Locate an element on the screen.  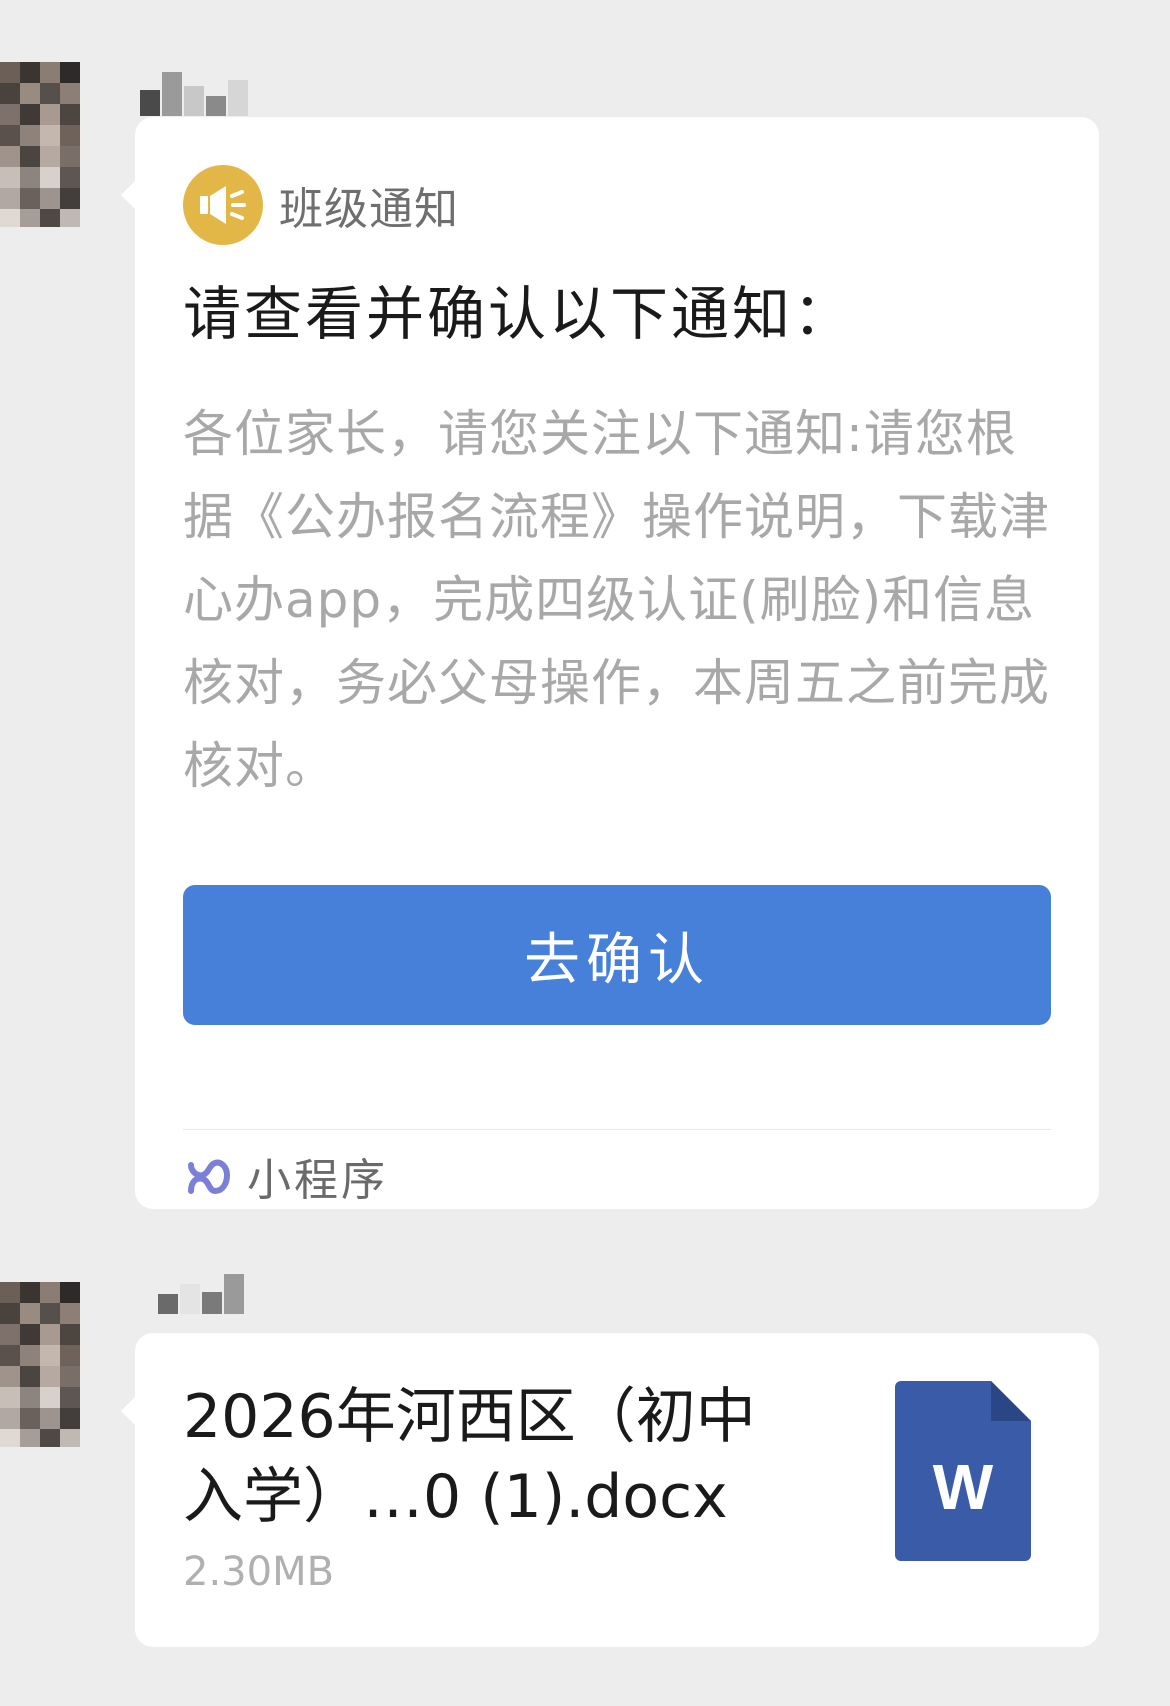
mini-program-link-icon is located at coordinates (209, 1177).